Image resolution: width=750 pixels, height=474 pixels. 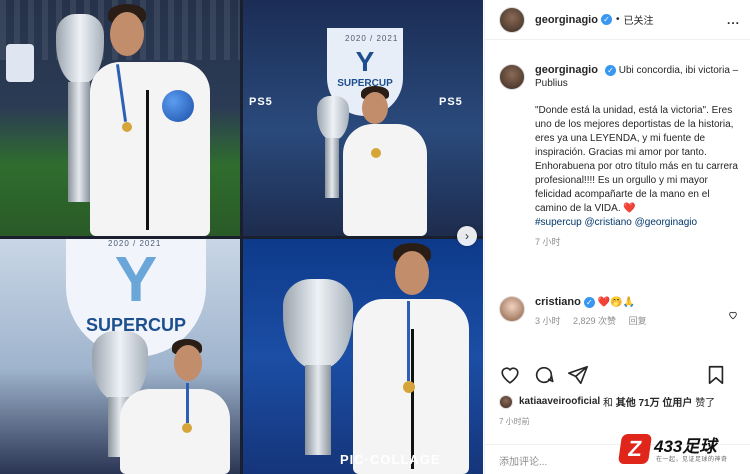 What do you see at coordinates (682, 451) in the screenshot?
I see `site-watermark: Z 433足球 在一起，见证足球的神奇` at bounding box center [682, 451].